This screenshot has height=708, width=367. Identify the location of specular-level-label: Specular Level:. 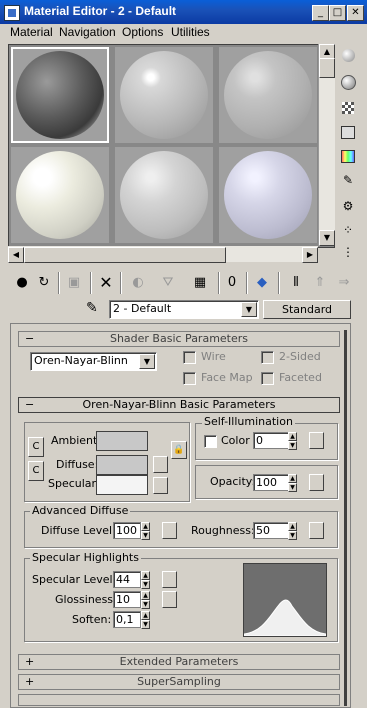
(74, 579).